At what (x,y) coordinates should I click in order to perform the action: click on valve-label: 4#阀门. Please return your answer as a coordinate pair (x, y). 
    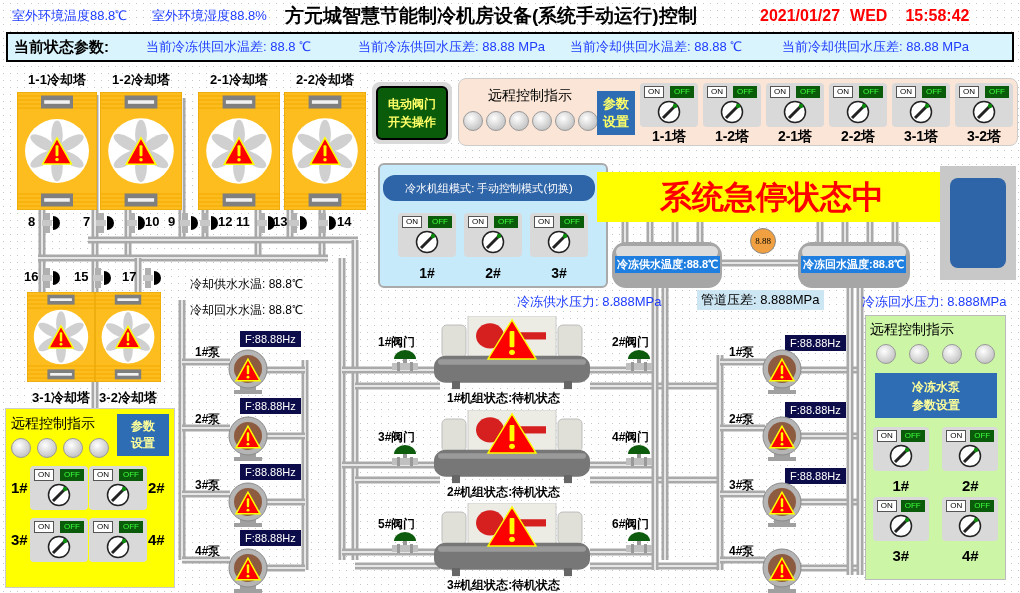
    Looking at the image, I should click on (631, 437).